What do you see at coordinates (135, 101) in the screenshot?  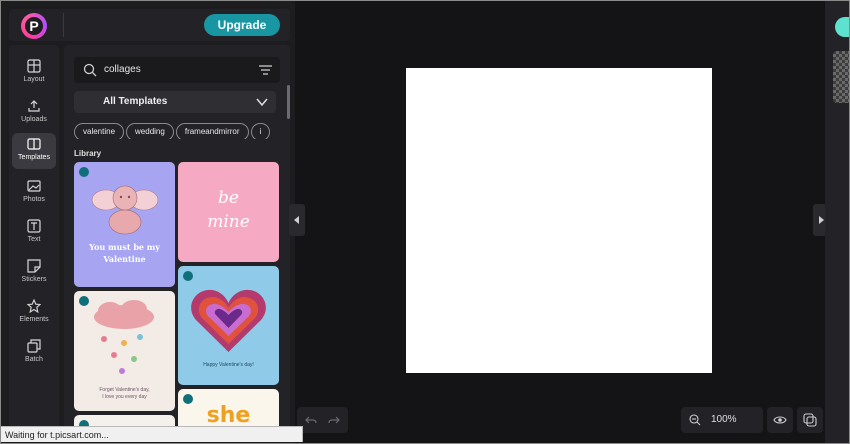 I see `category-value: All Templates` at bounding box center [135, 101].